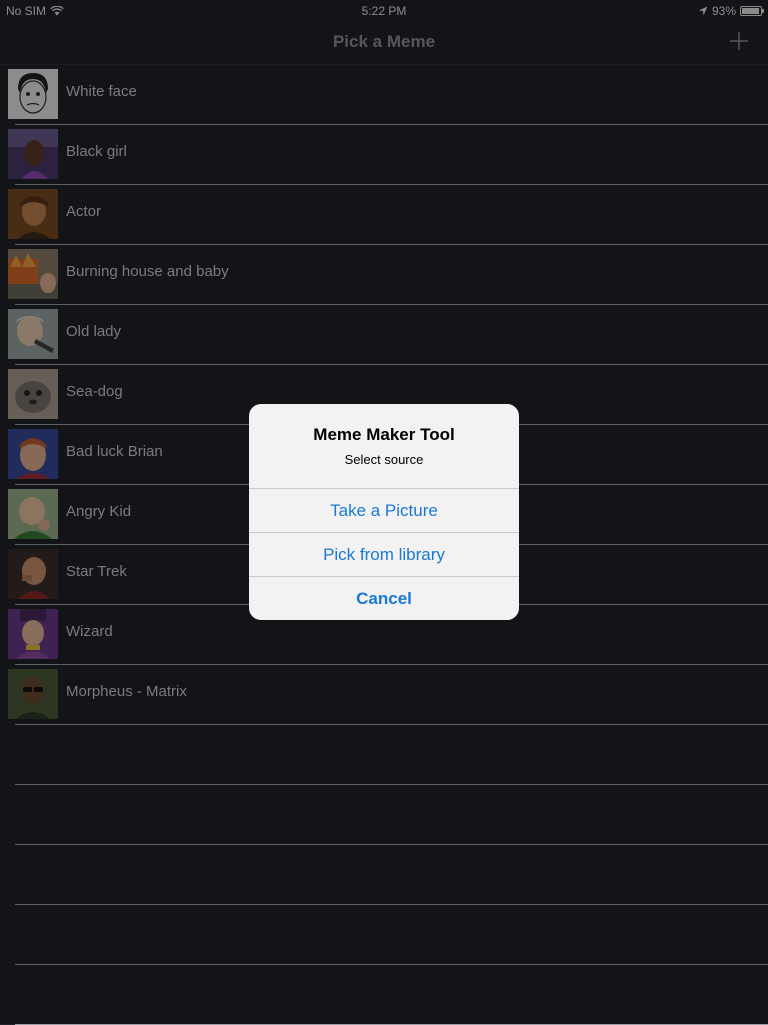 Image resolution: width=768 pixels, height=1025 pixels. I want to click on alert-title: Meme Maker Tool, so click(384, 434).